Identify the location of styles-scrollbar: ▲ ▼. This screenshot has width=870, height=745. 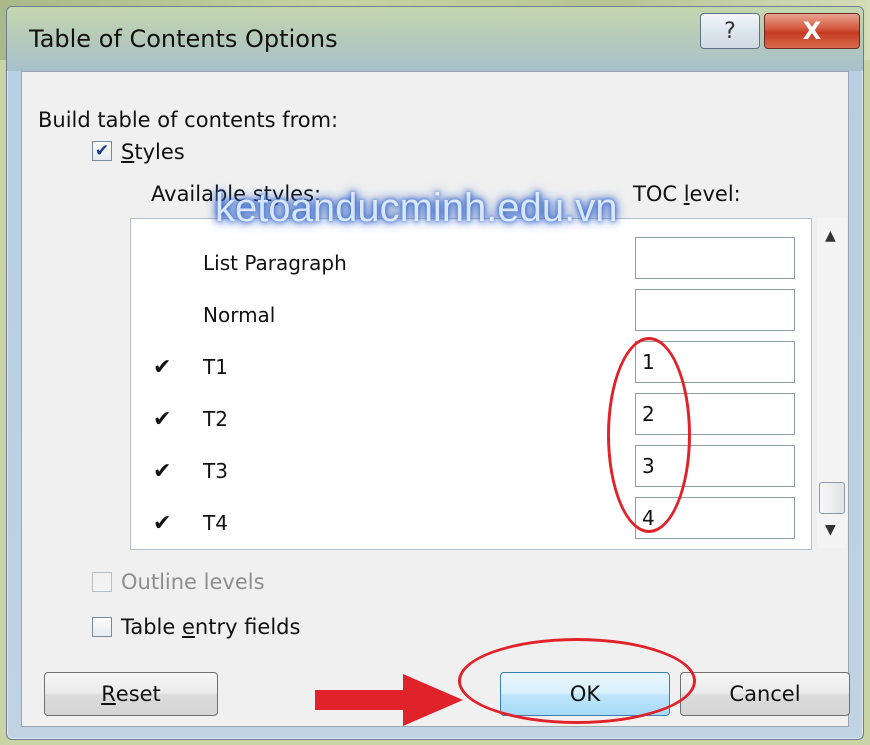
(832, 383).